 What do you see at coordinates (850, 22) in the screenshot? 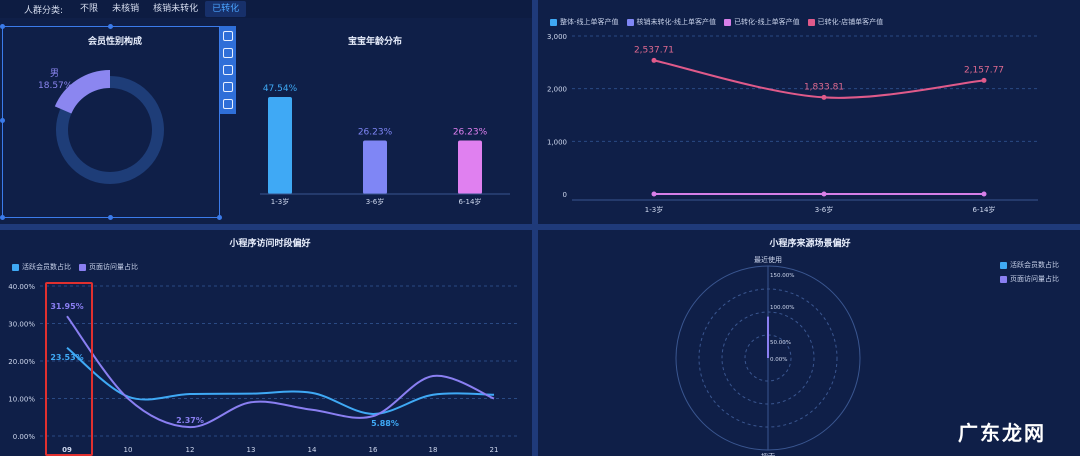
I see `legend-label: 已转化-店铺单客产值` at bounding box center [850, 22].